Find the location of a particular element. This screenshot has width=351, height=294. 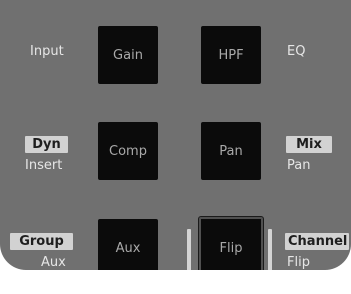

flip-button: Flip is located at coordinates (231, 243).